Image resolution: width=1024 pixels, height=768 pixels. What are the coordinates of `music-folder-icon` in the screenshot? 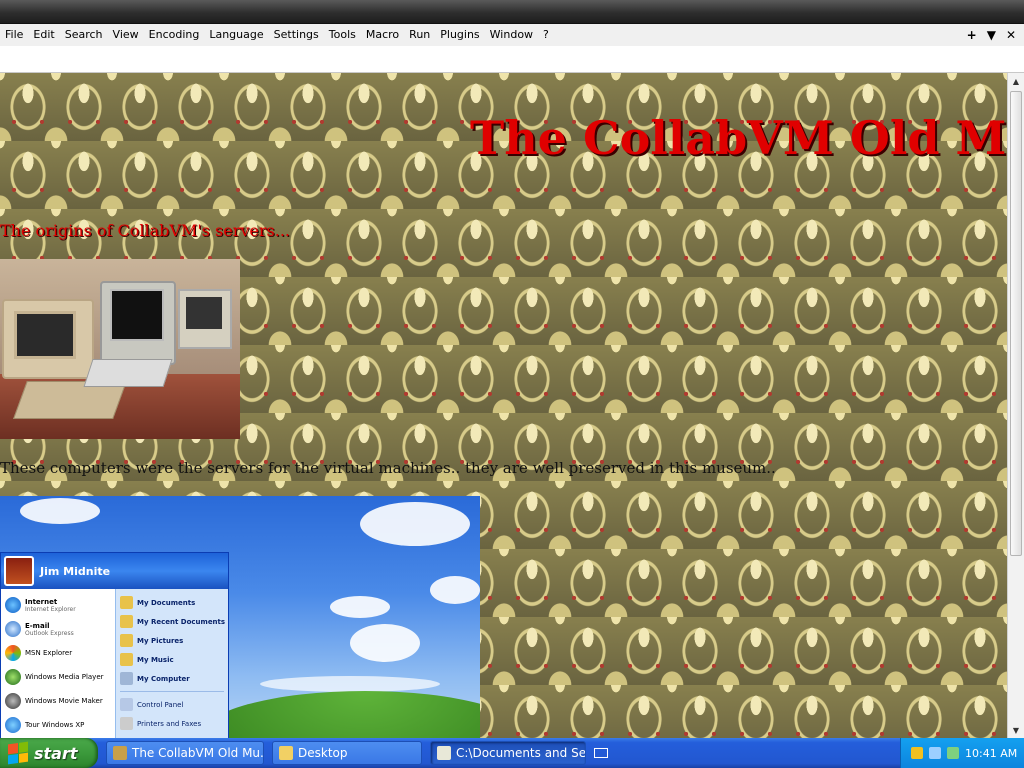 It's located at (126, 659).